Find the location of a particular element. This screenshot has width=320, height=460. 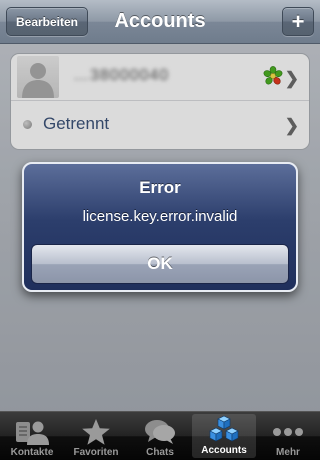

ok-button: OK is located at coordinates (160, 264).